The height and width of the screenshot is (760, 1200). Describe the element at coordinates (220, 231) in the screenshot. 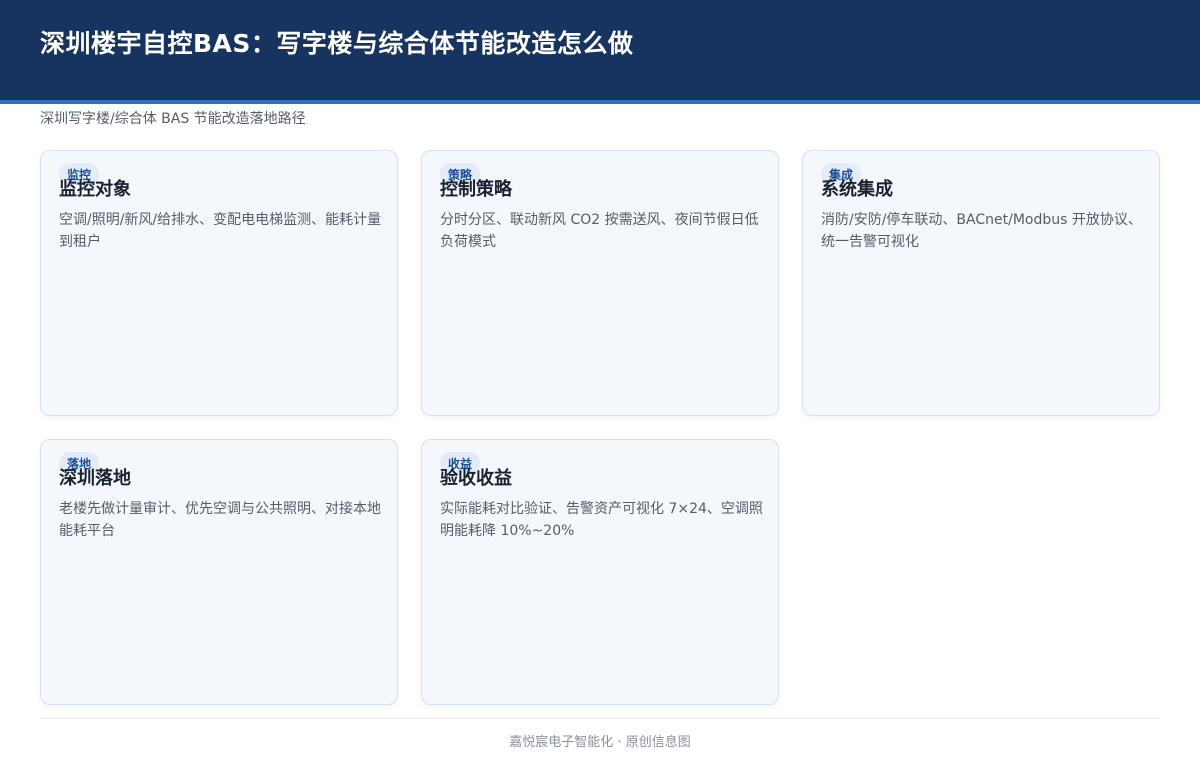

I see `card-description: 空调/照明/新风/给排水、变配电电梯监测、能耗计量到租户` at that location.